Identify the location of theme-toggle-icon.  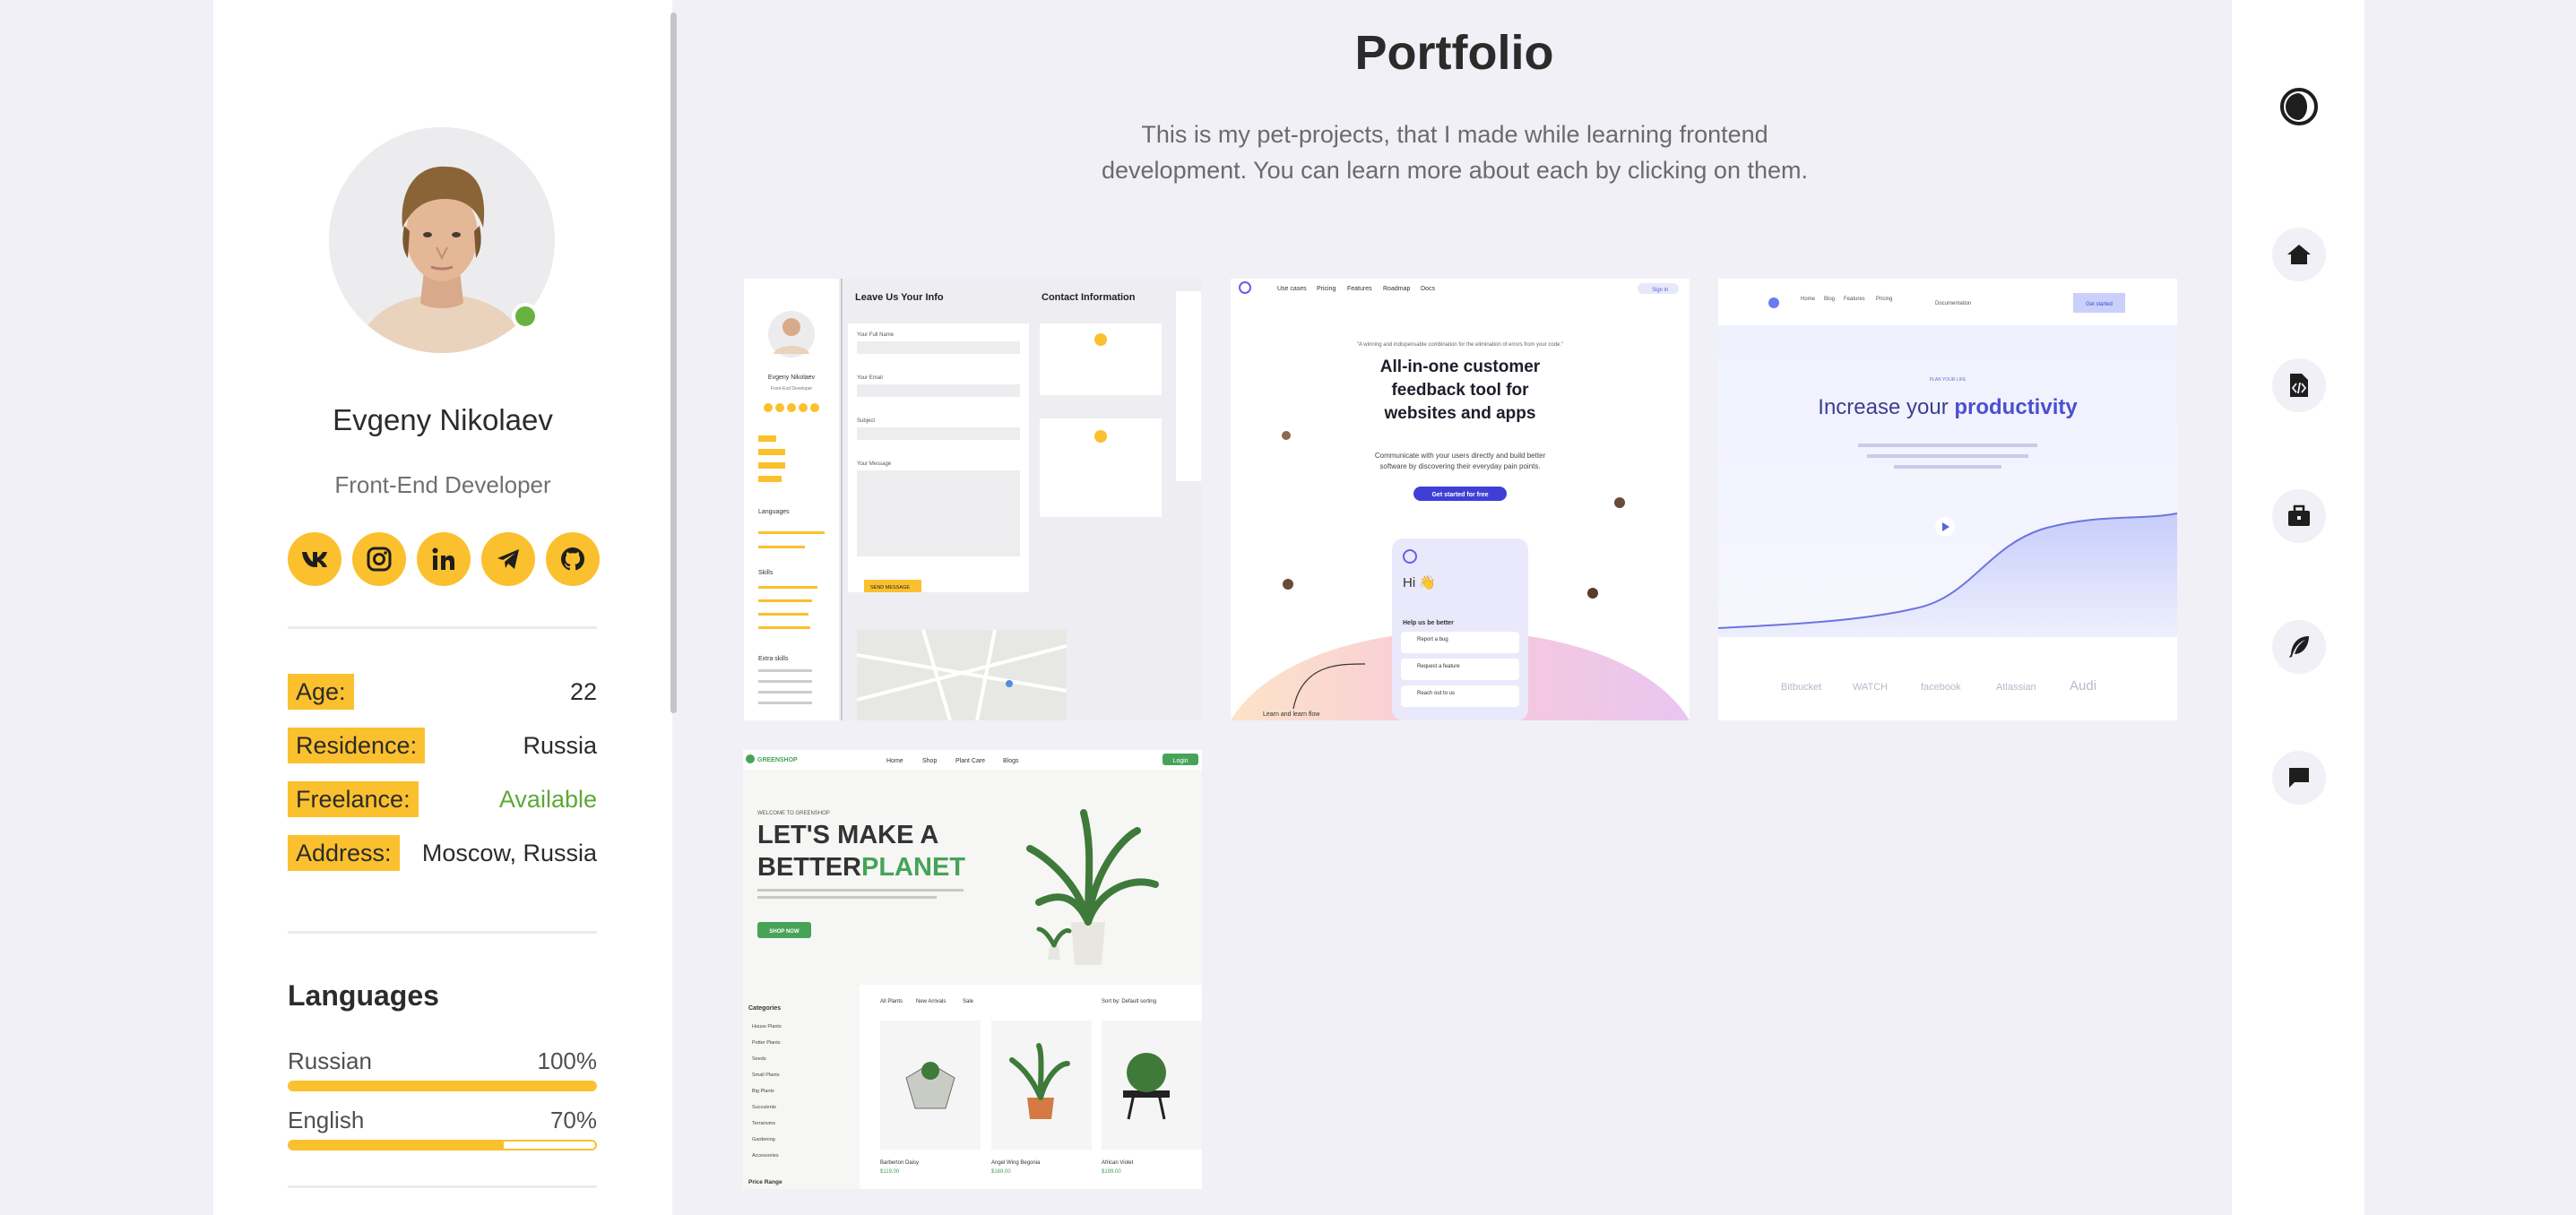
(2299, 106).